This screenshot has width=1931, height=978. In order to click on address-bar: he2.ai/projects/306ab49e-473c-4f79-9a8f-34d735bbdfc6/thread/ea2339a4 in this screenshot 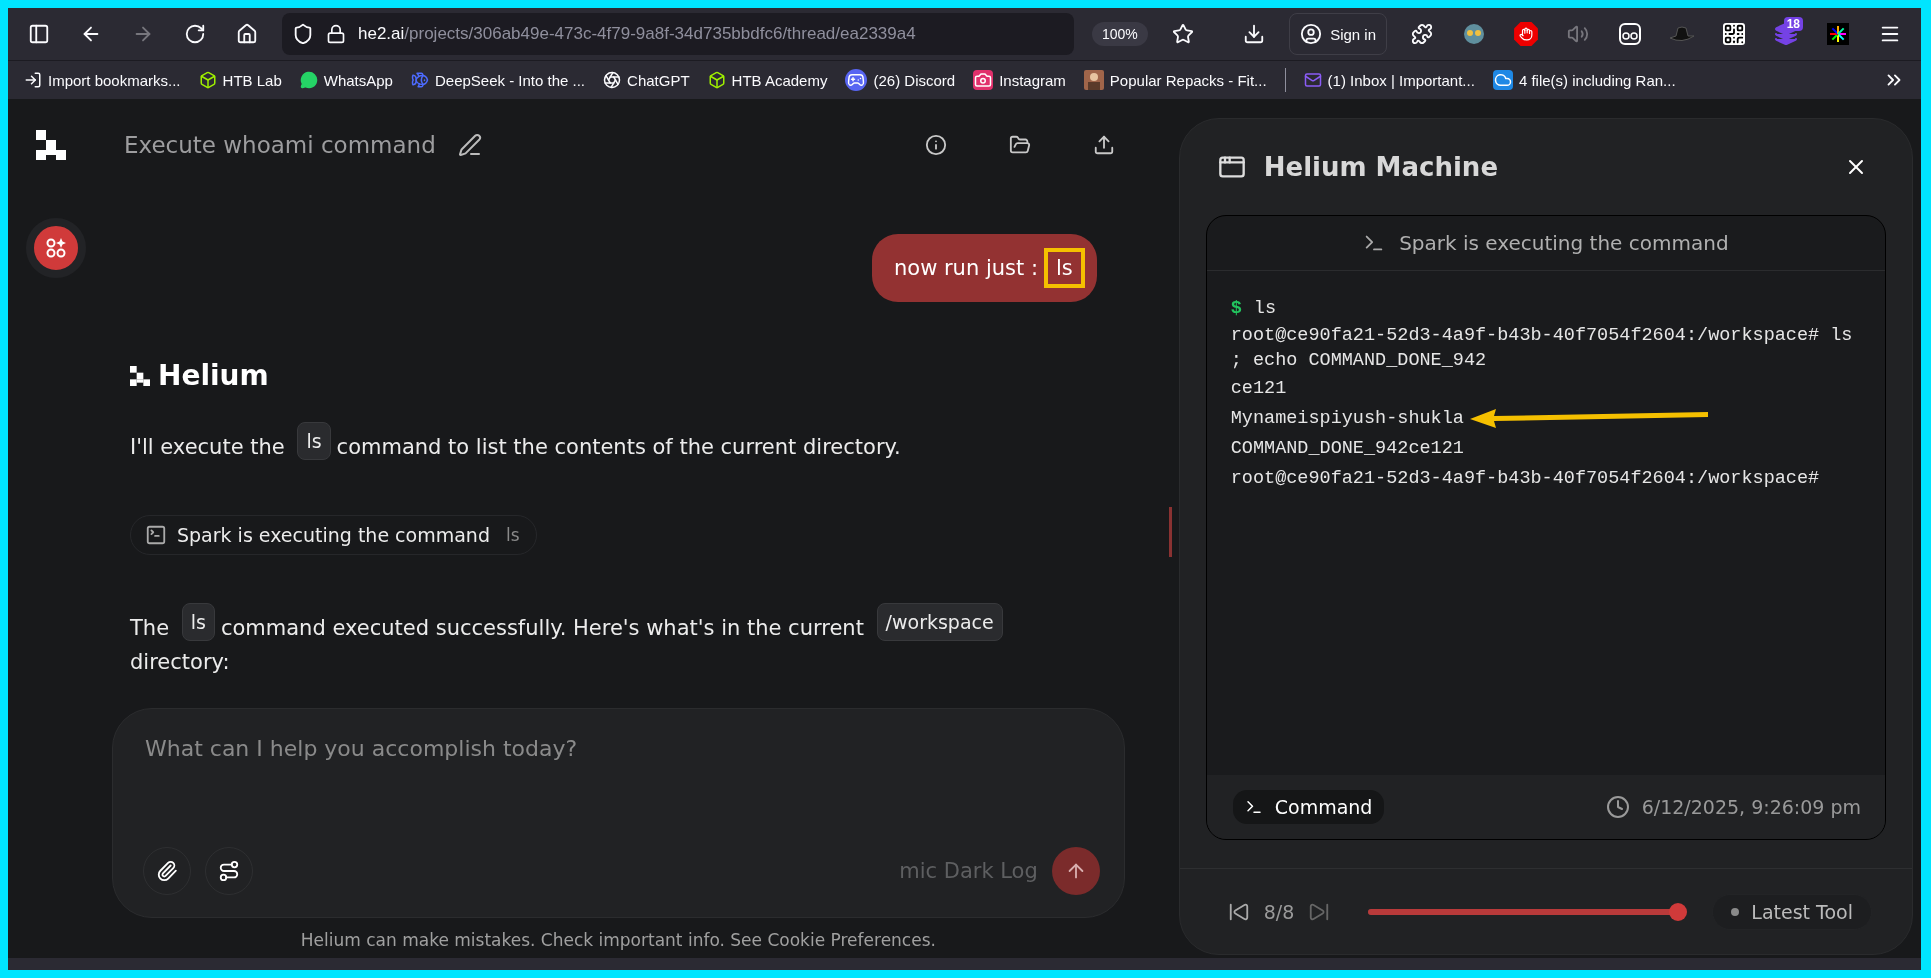, I will do `click(678, 34)`.